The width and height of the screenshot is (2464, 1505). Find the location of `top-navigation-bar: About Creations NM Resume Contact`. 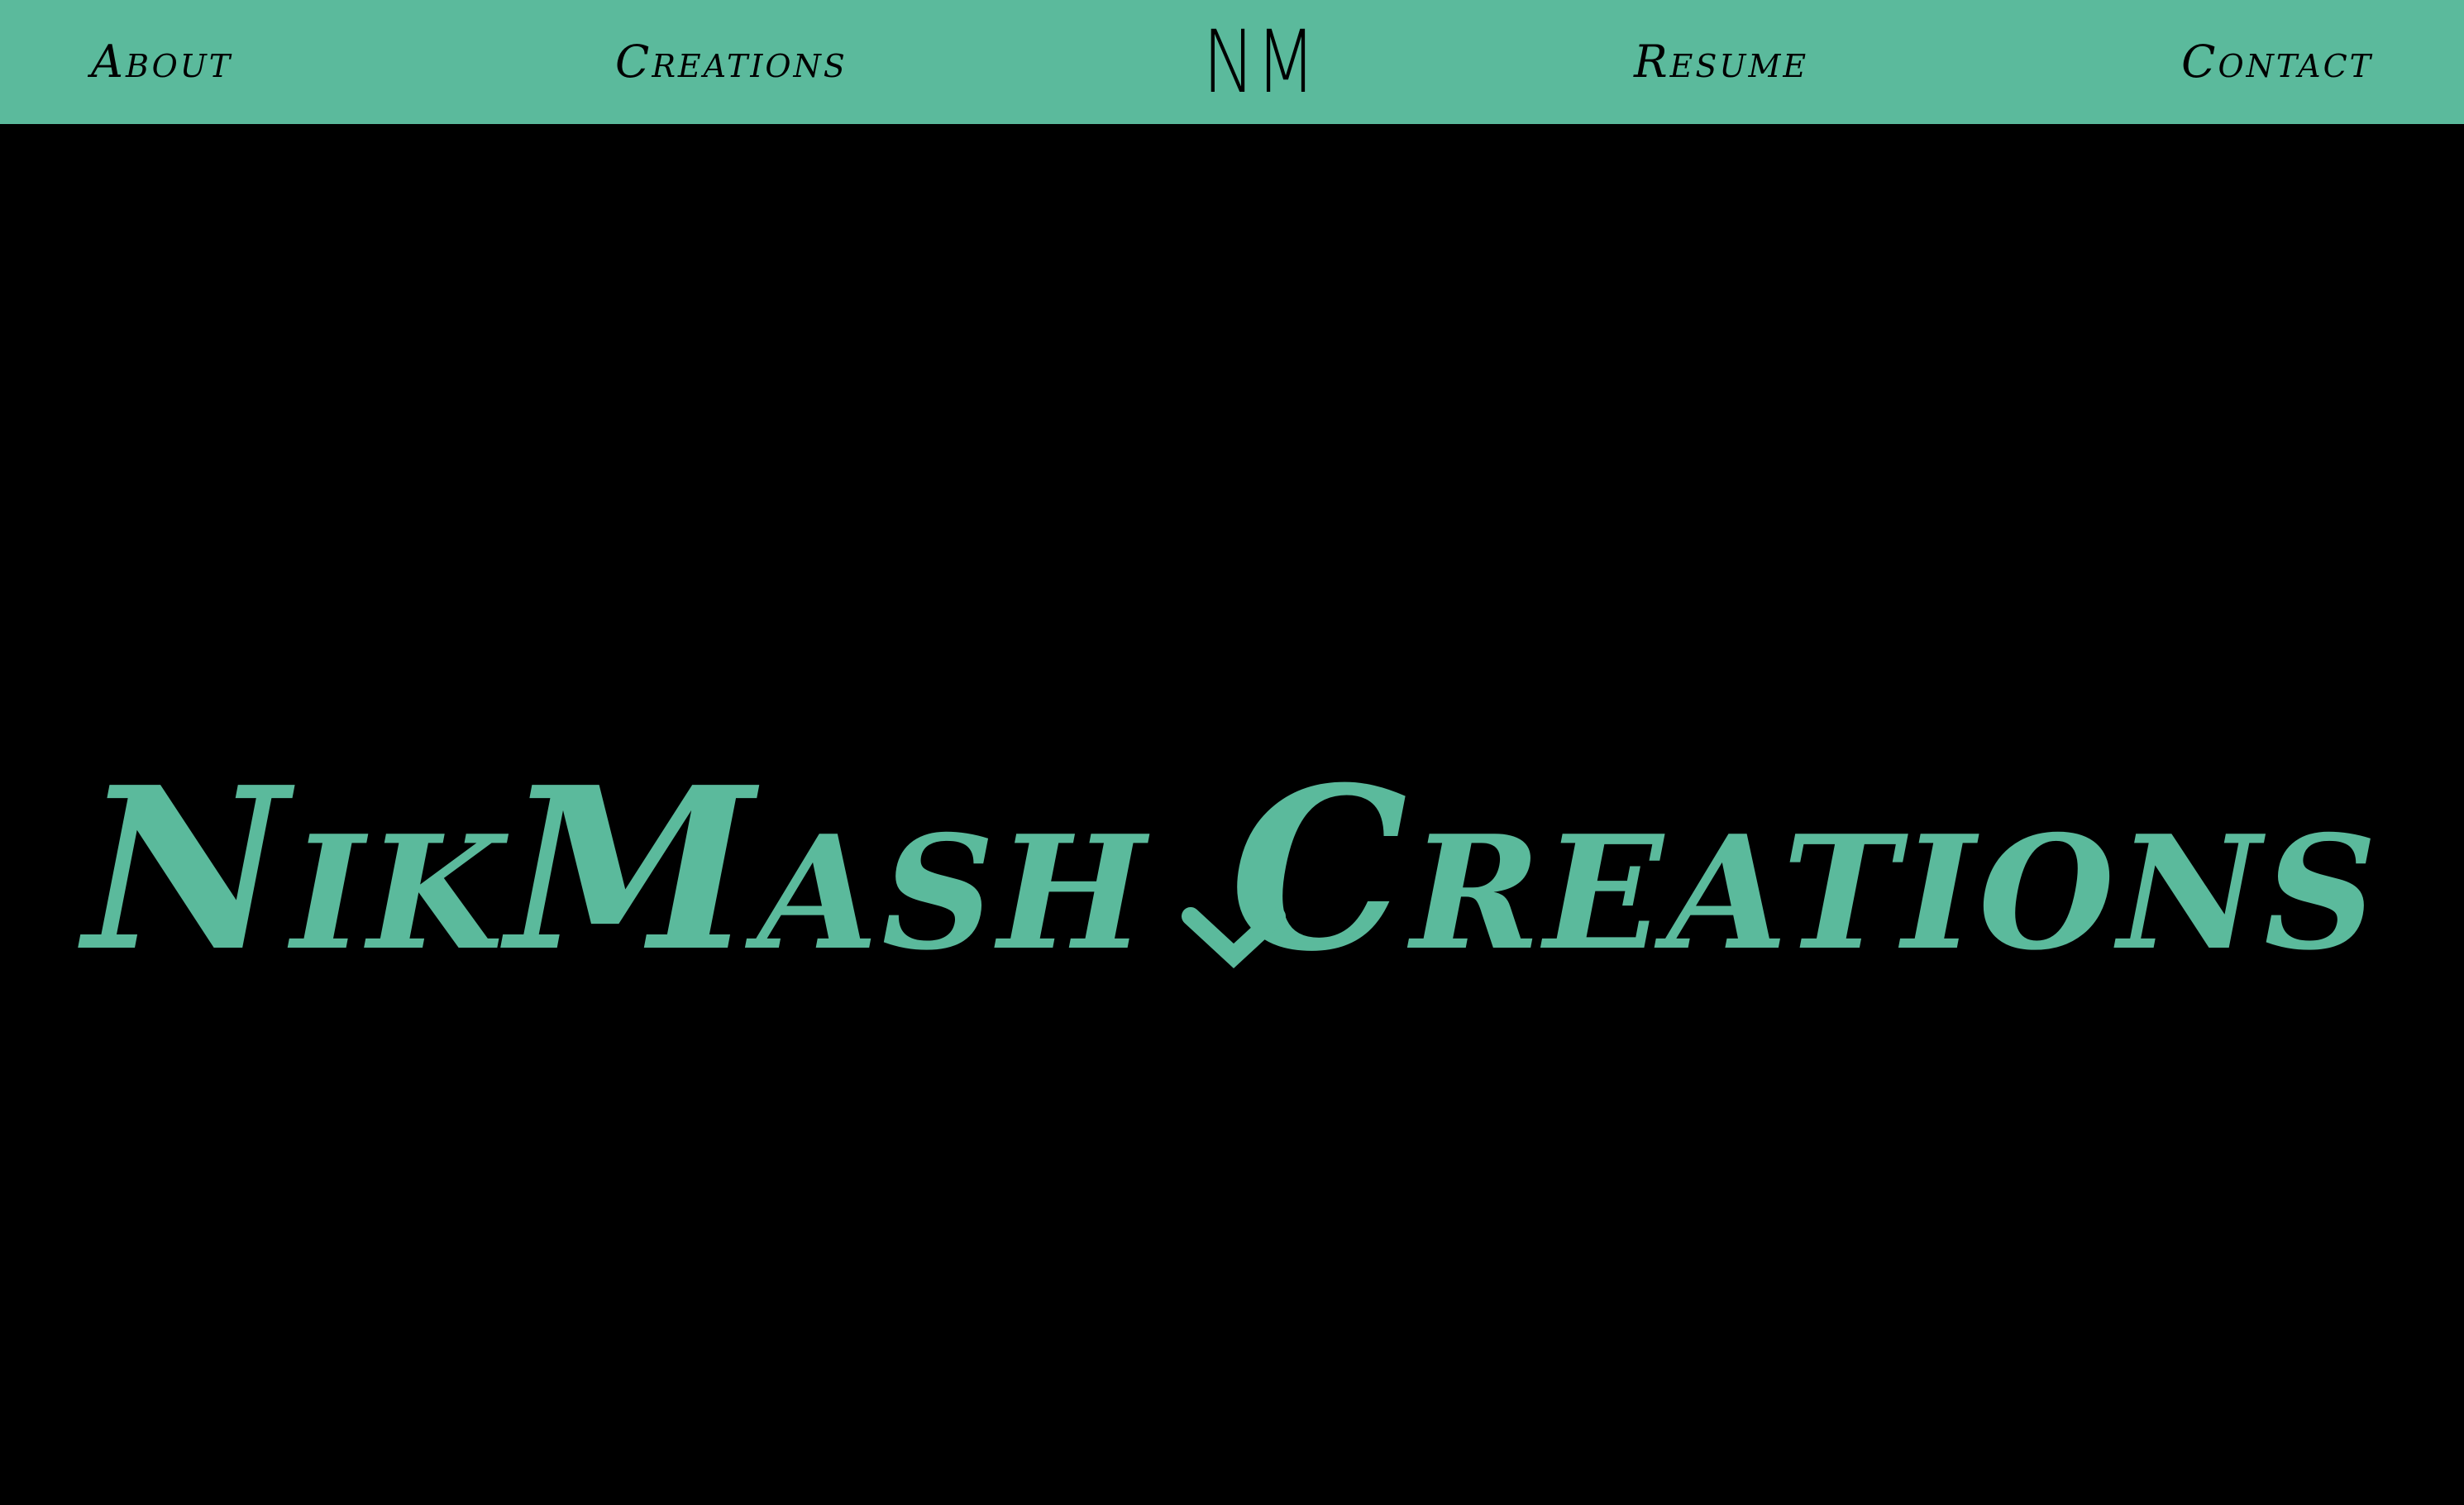

top-navigation-bar: About Creations NM Resume Contact is located at coordinates (1232, 62).